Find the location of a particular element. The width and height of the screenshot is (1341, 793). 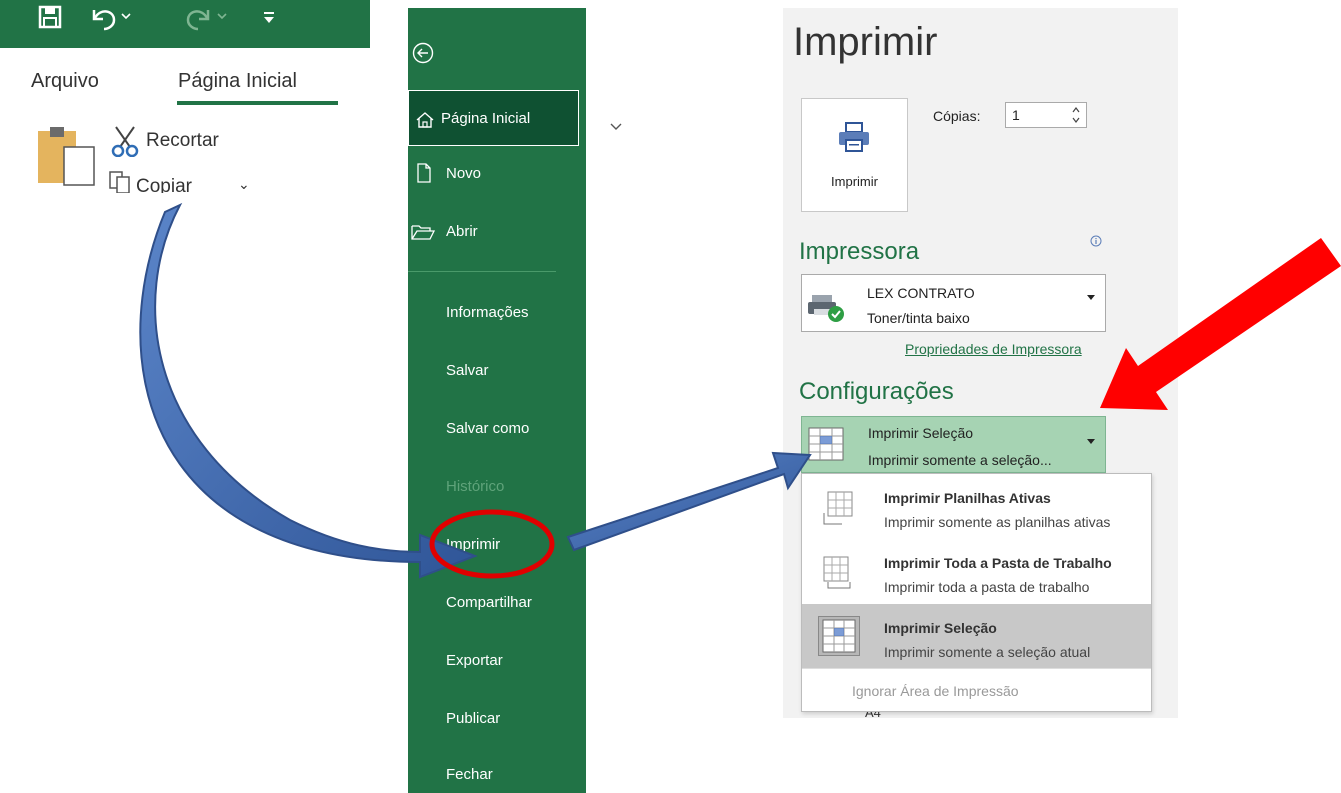

nav-label: Página Inicial is located at coordinates (486, 118).